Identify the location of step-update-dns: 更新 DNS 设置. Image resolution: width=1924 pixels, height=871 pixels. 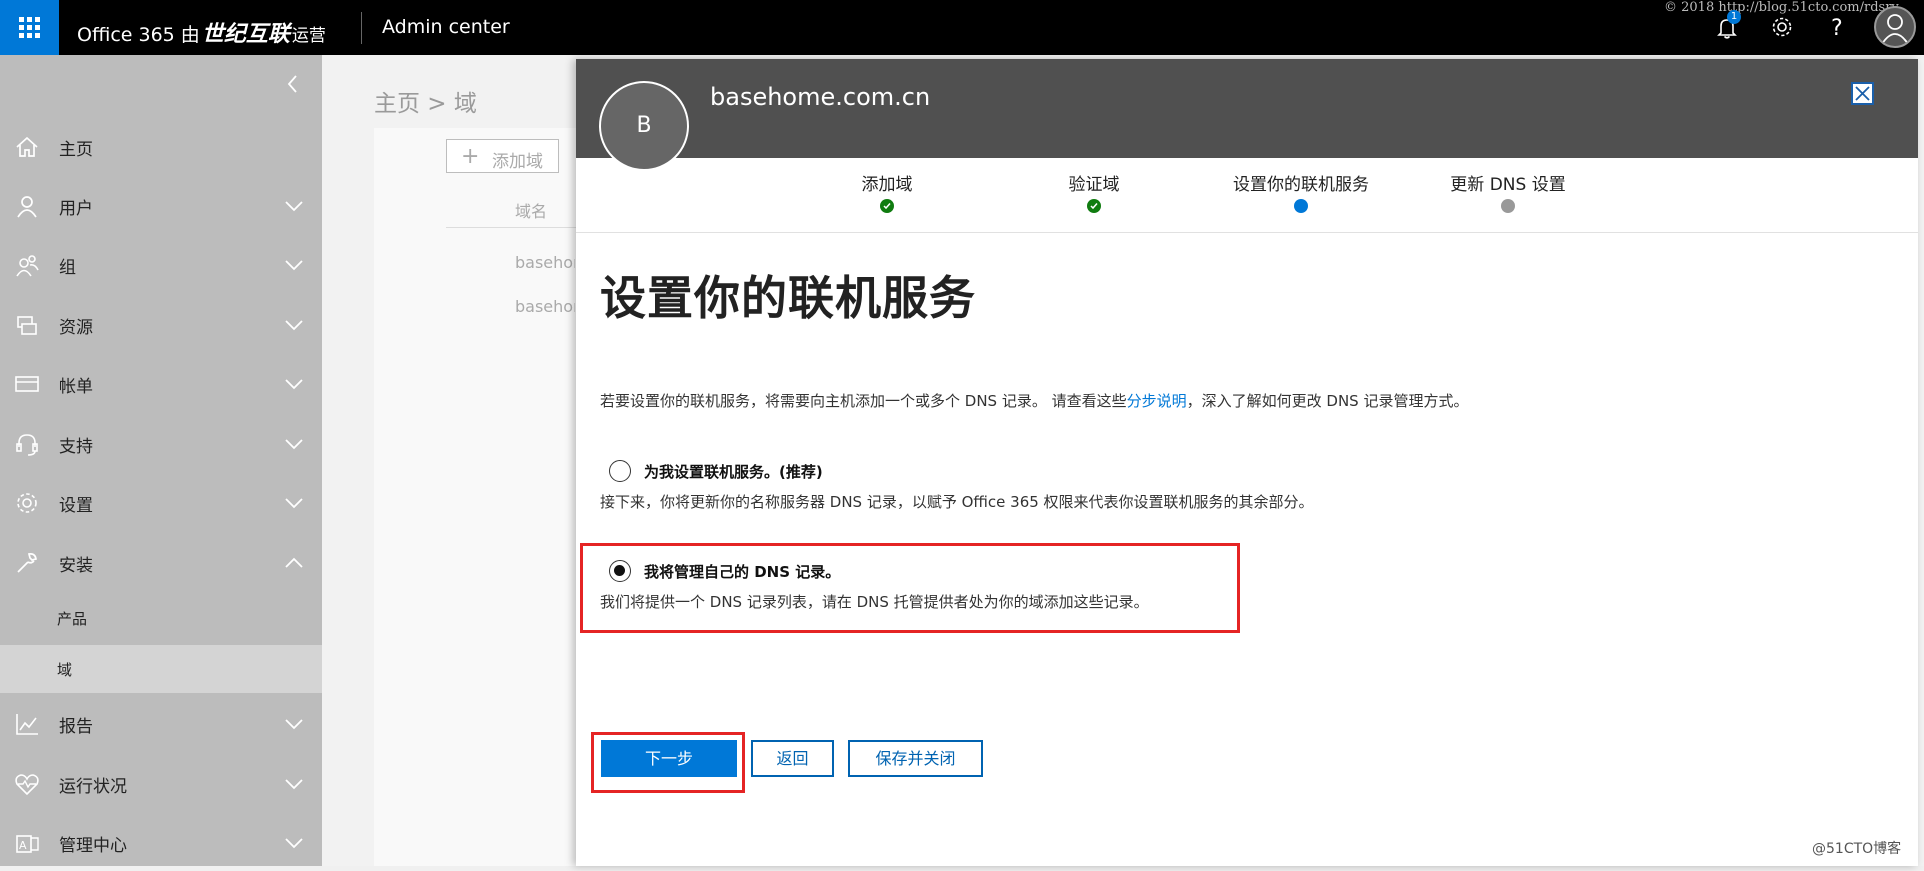
(1508, 191).